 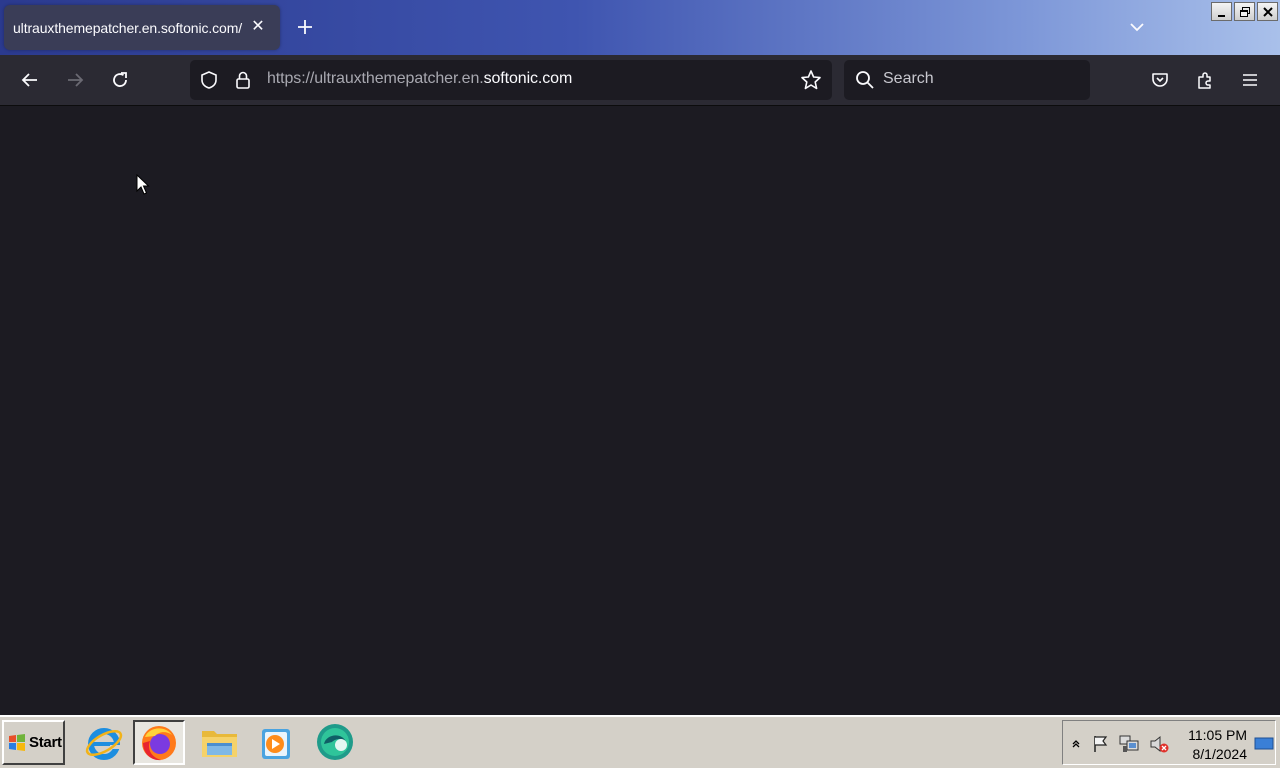 What do you see at coordinates (1221, 15) in the screenshot?
I see `minimize-icon` at bounding box center [1221, 15].